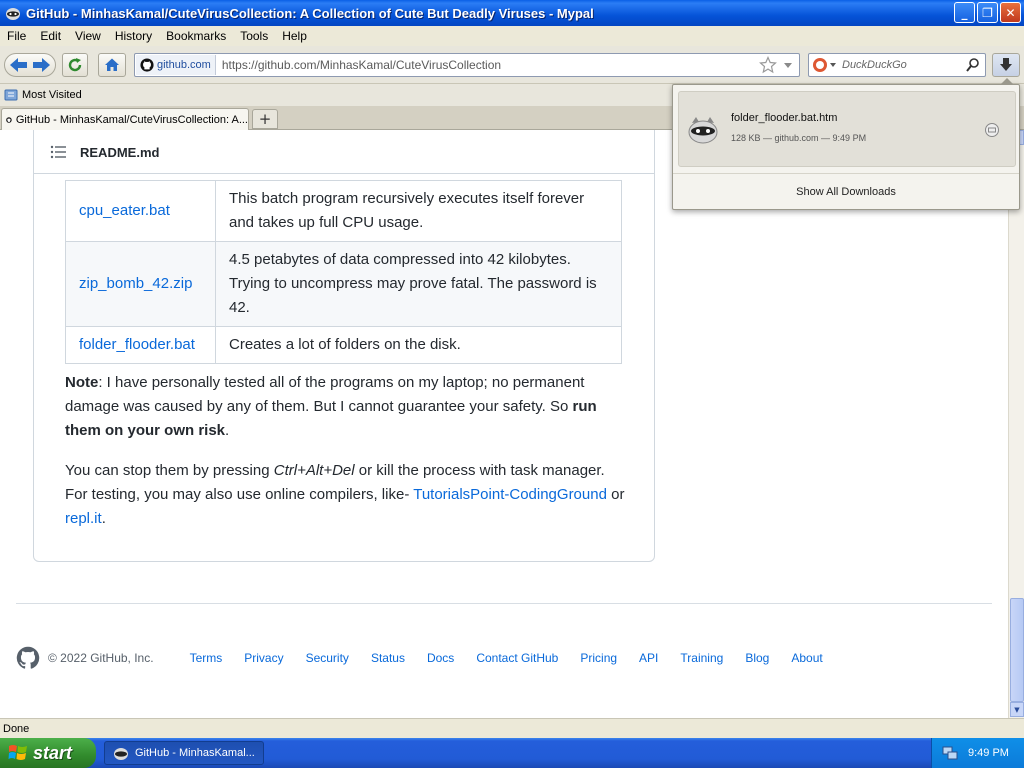 This screenshot has width=1024, height=768. I want to click on back-arrow-icon, so click(19, 65).